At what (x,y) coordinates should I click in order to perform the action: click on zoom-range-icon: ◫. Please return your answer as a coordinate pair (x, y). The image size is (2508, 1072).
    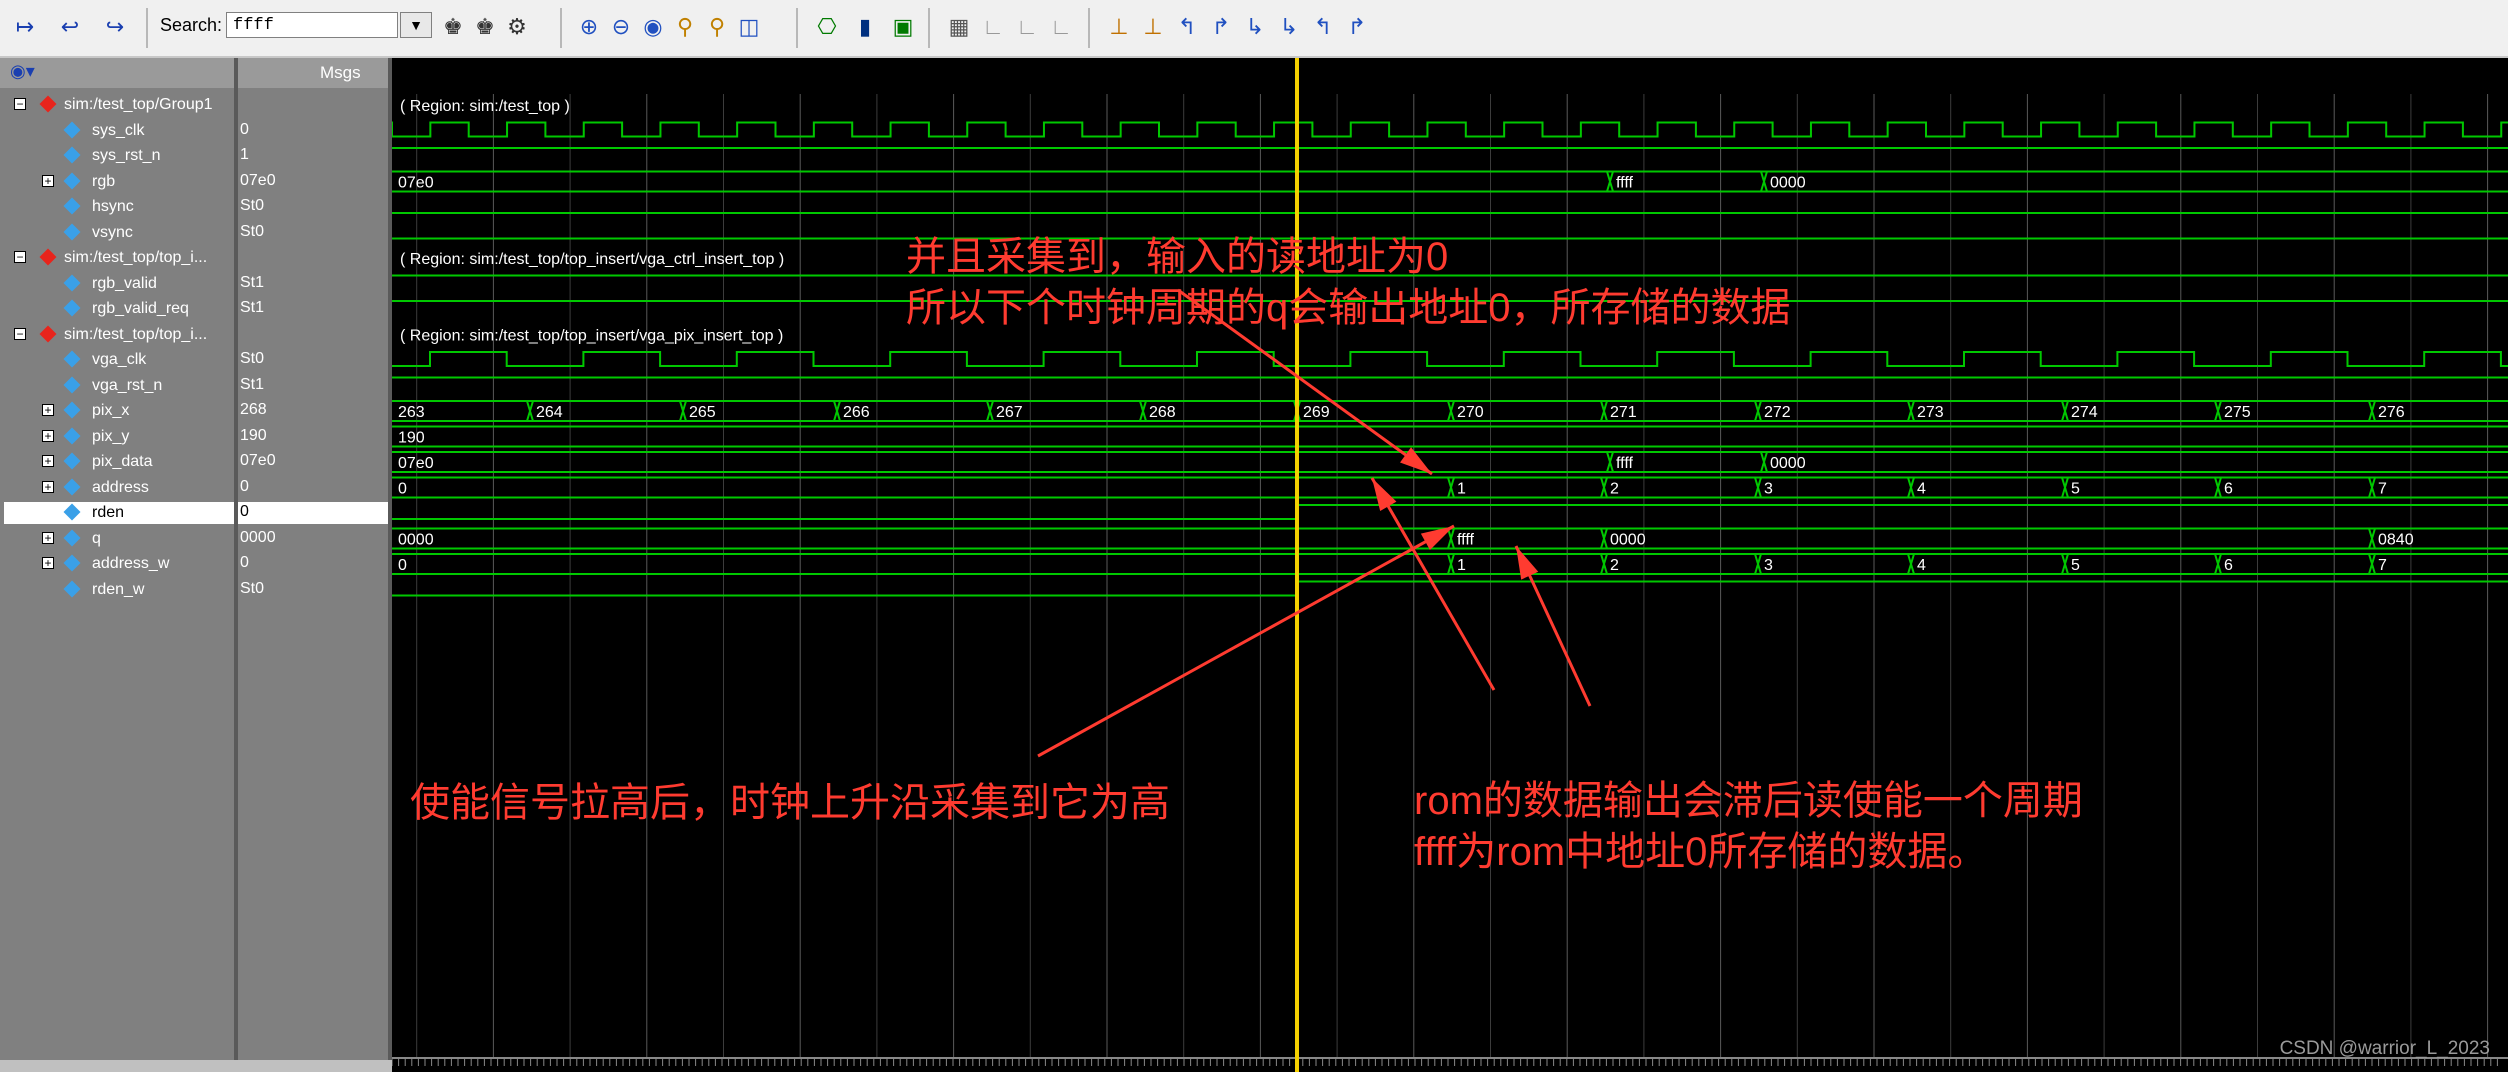
    Looking at the image, I should click on (749, 27).